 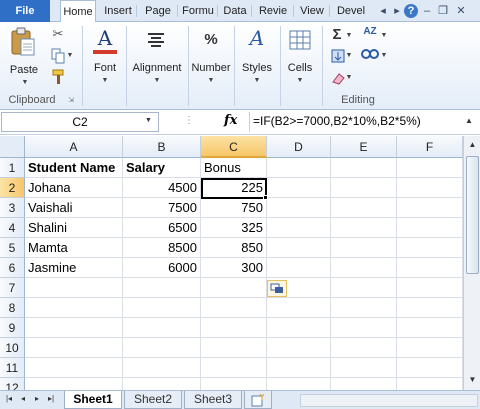 I want to click on horizontal-scrollbar, so click(x=389, y=400).